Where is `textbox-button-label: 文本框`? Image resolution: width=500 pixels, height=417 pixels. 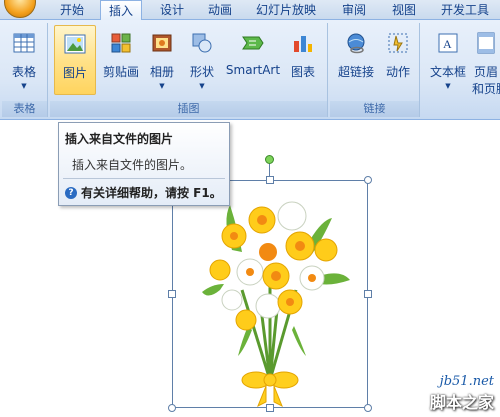 textbox-button-label: 文本框 is located at coordinates (447, 72).